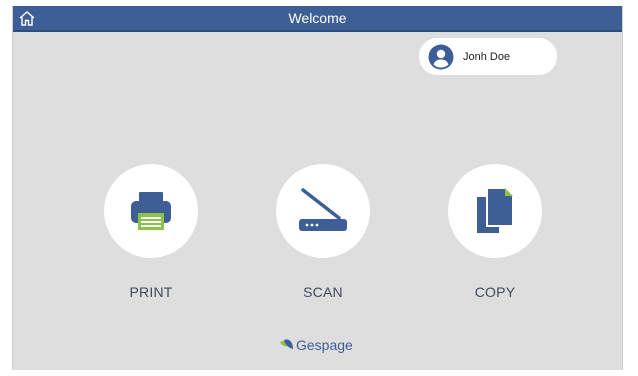 This screenshot has width=638, height=376. Describe the element at coordinates (441, 56) in the screenshot. I see `user-avatar-icon` at that location.